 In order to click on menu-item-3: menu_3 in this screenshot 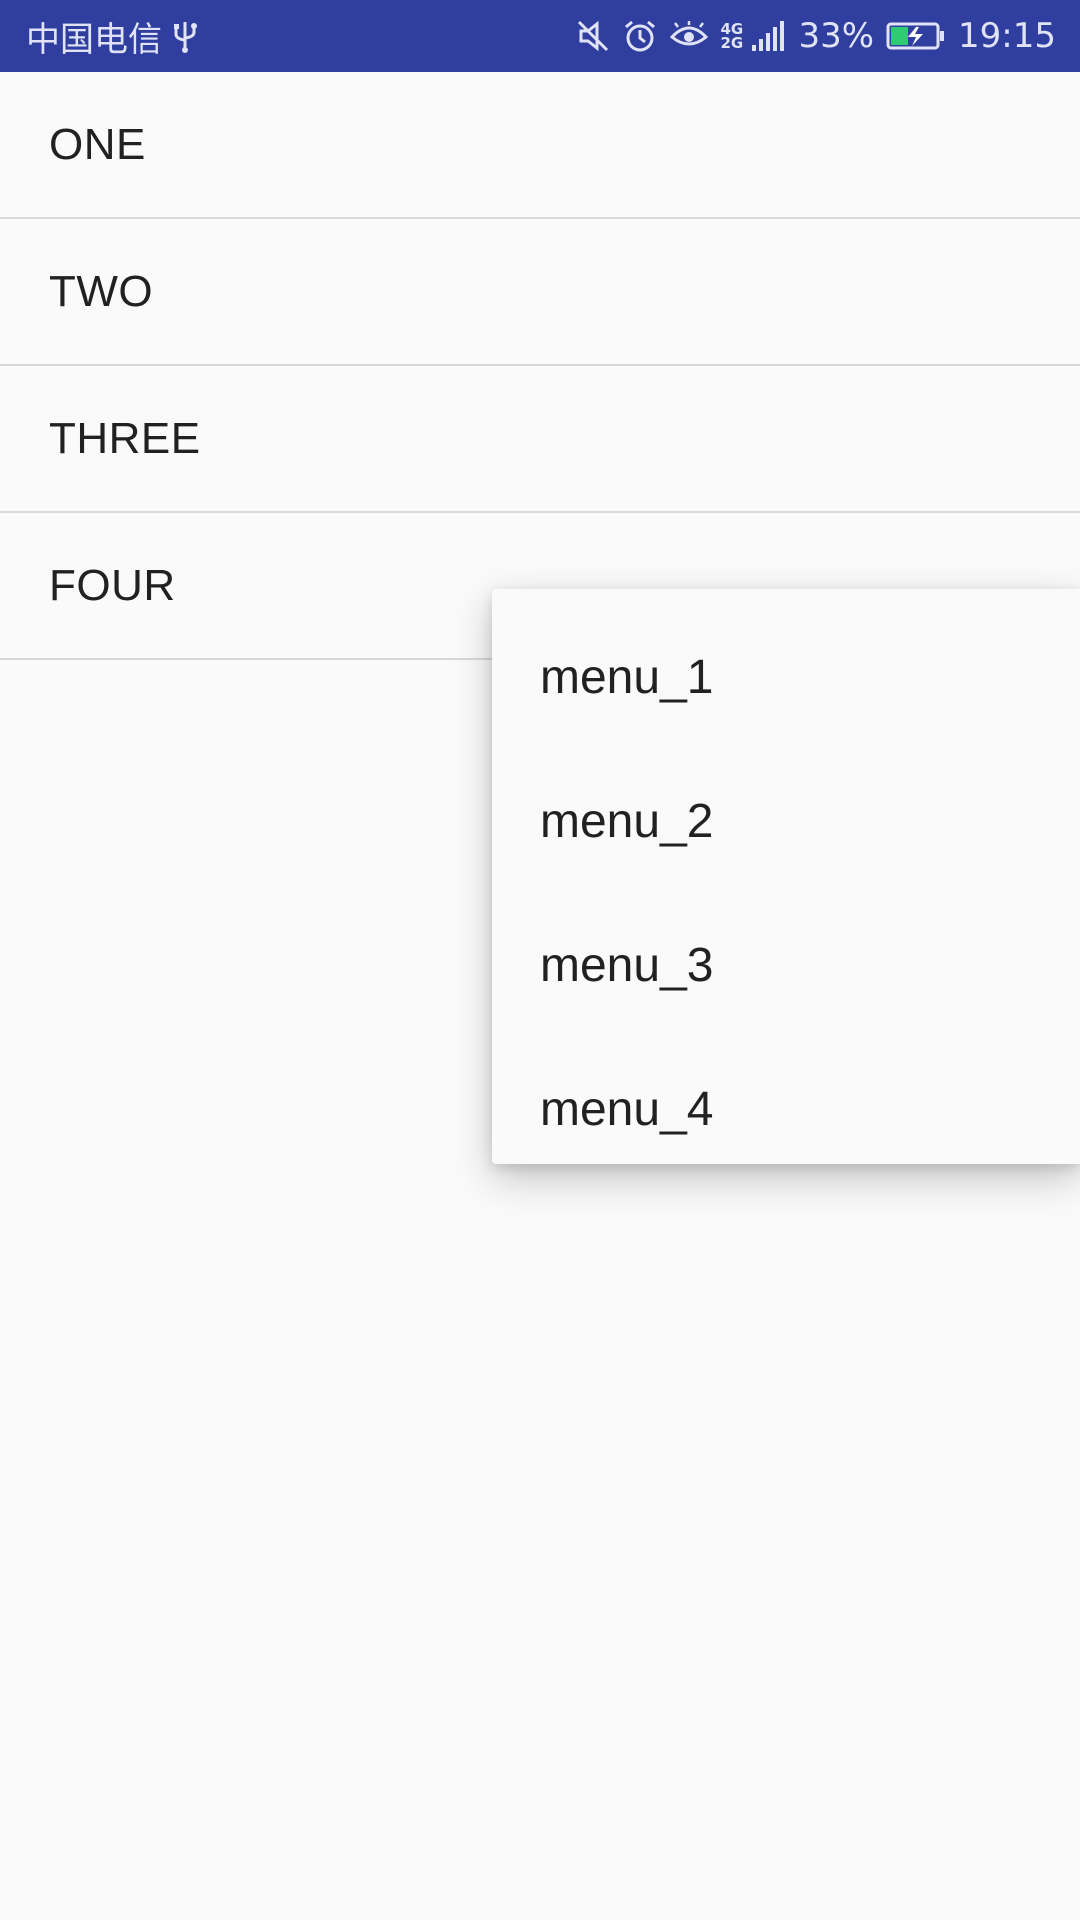, I will do `click(786, 965)`.